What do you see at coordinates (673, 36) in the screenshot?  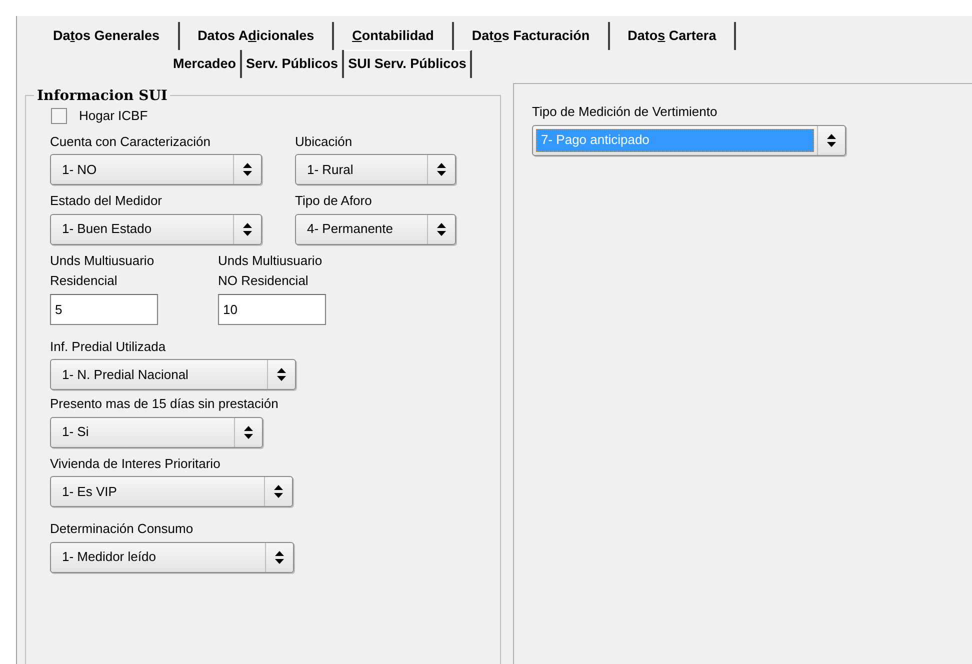 I see `tab: Datos Cartera` at bounding box center [673, 36].